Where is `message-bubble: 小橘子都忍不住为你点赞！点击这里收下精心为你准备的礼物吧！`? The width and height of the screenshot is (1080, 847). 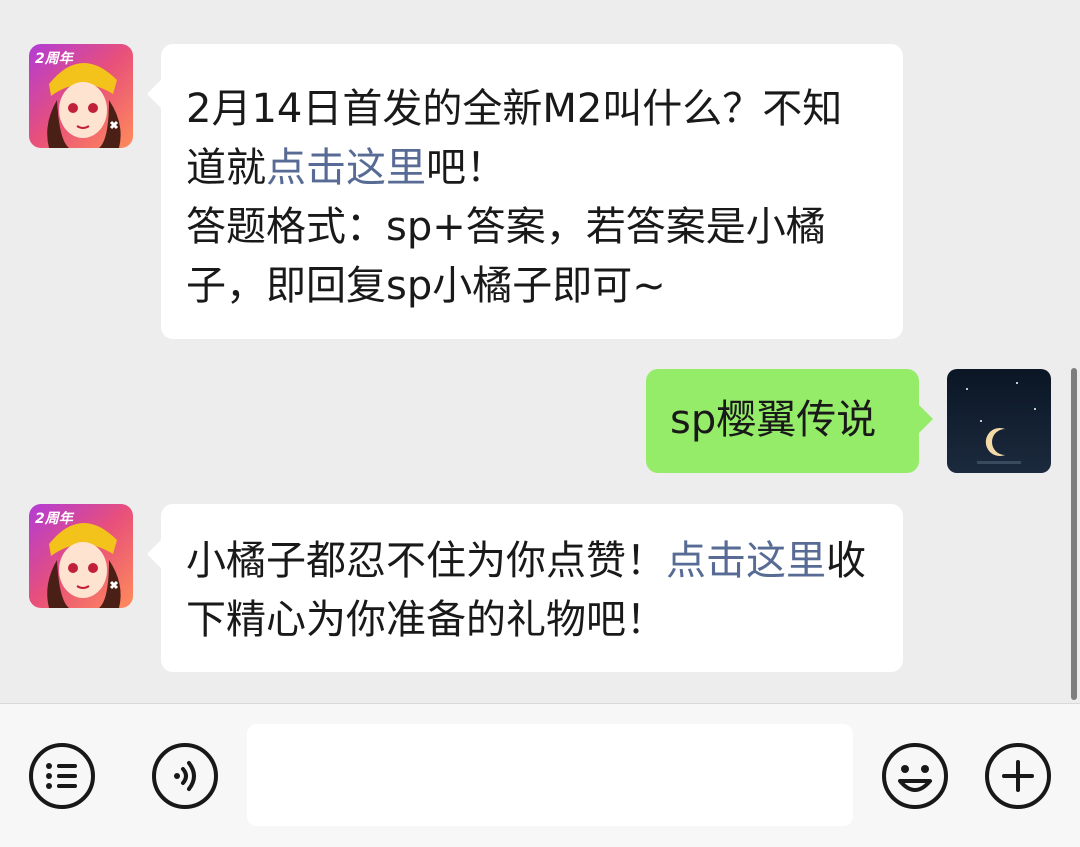
message-bubble: 小橘子都忍不住为你点赞！点击这里收下精心为你准备的礼物吧！ is located at coordinates (525, 588).